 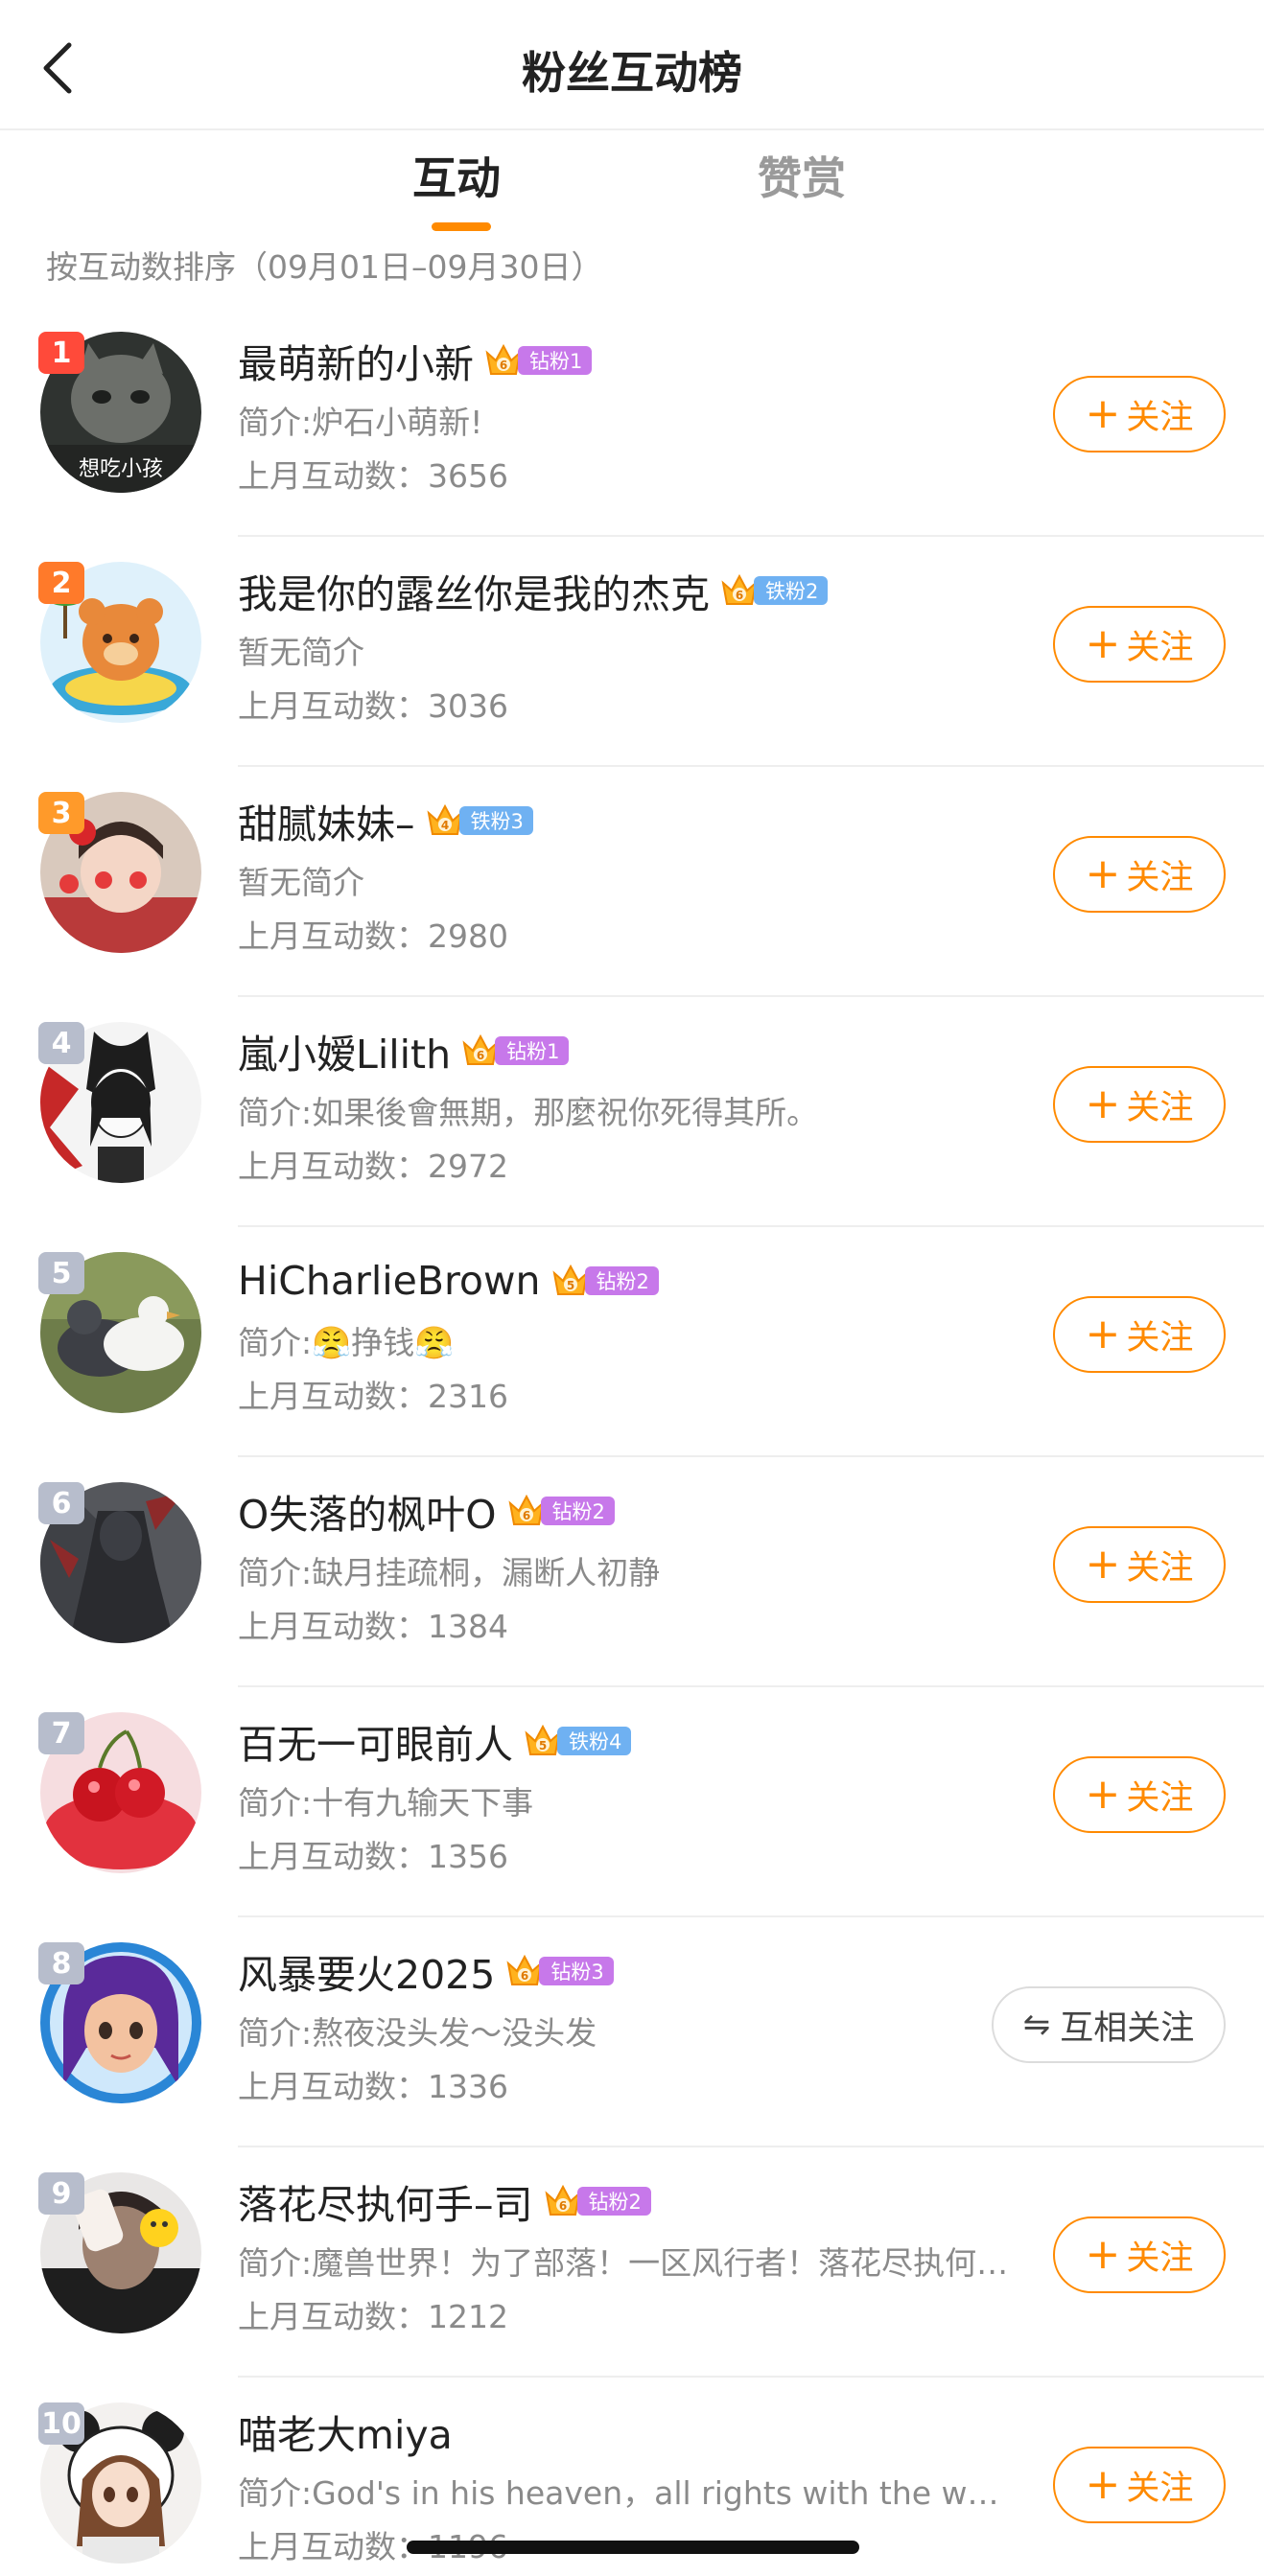 I want to click on fan-level-badge: 6 钻粉1, so click(x=515, y=1051).